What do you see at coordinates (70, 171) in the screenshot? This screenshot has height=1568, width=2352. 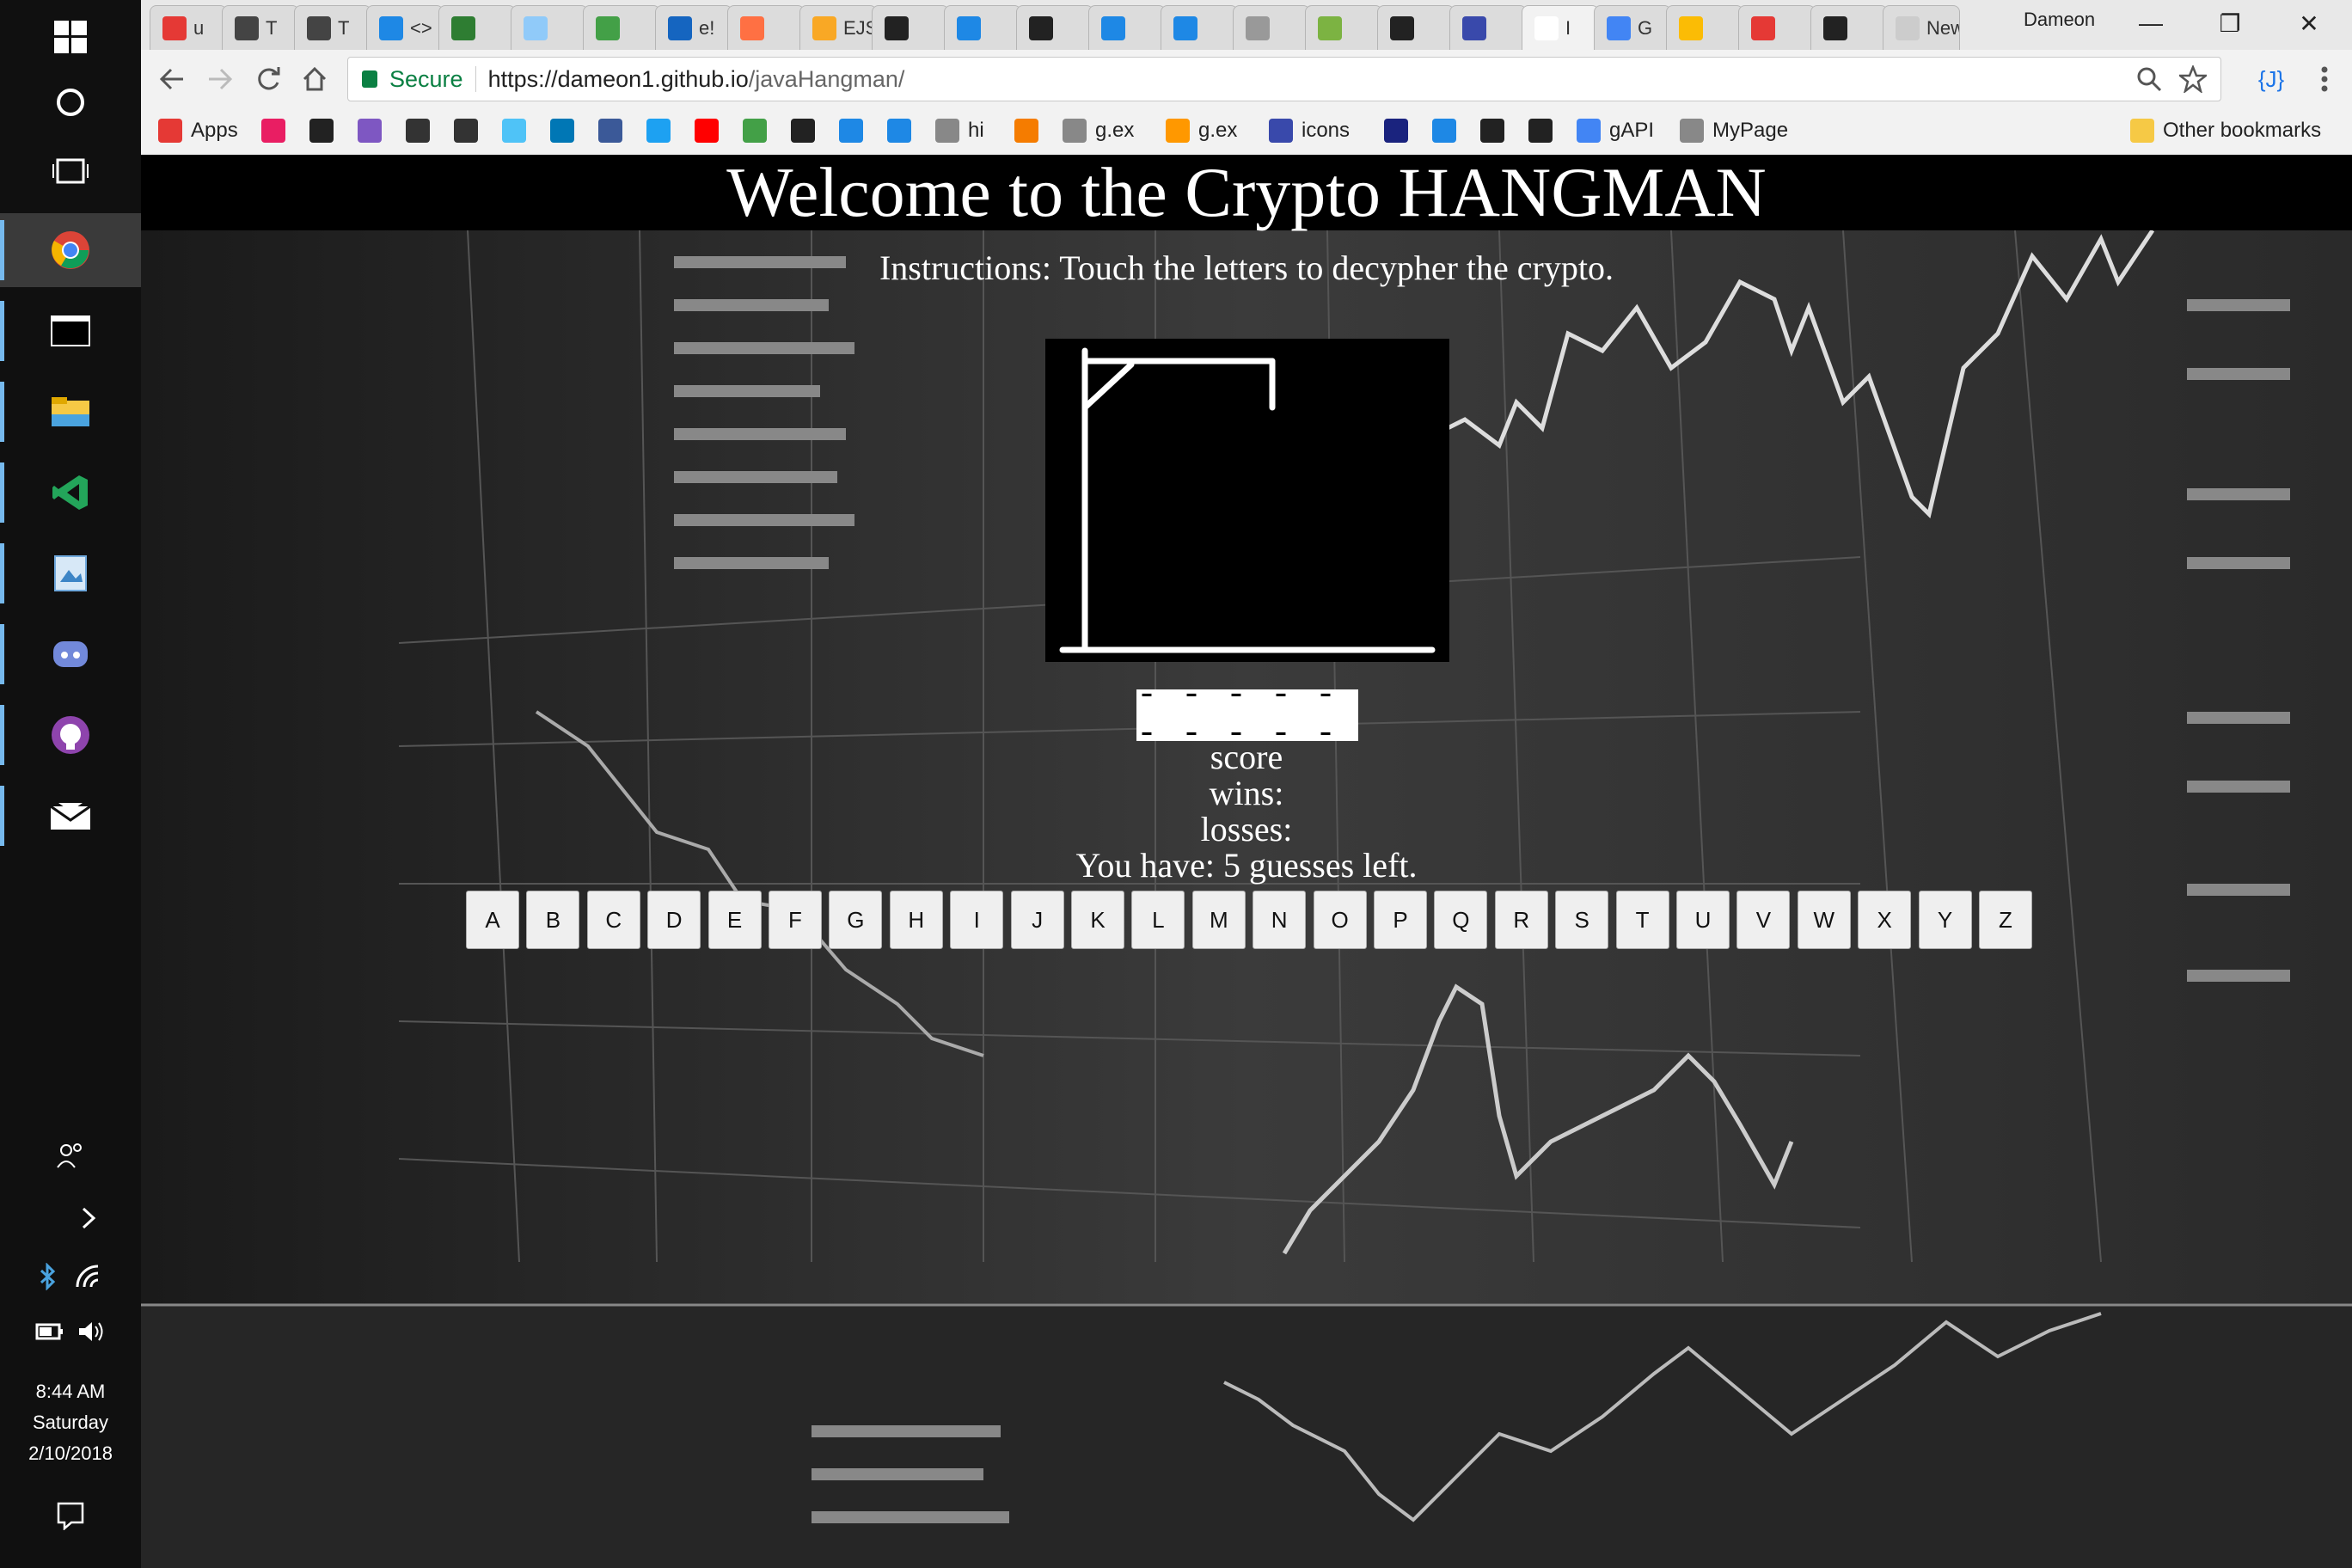 I see `task-view-button` at bounding box center [70, 171].